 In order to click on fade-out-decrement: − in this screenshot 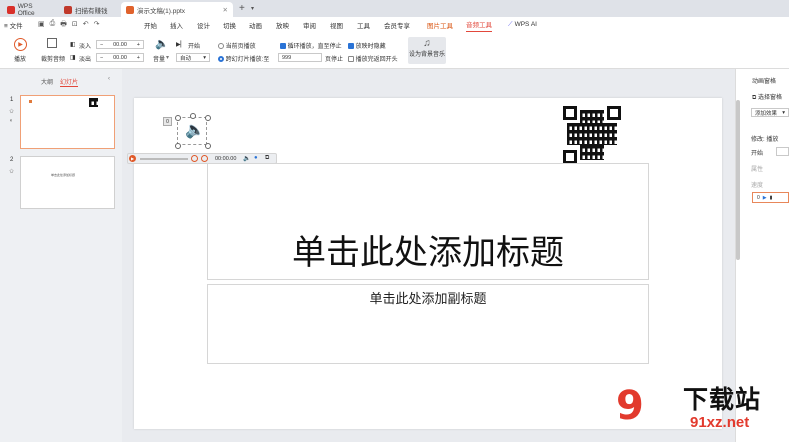, I will do `click(101, 58)`.